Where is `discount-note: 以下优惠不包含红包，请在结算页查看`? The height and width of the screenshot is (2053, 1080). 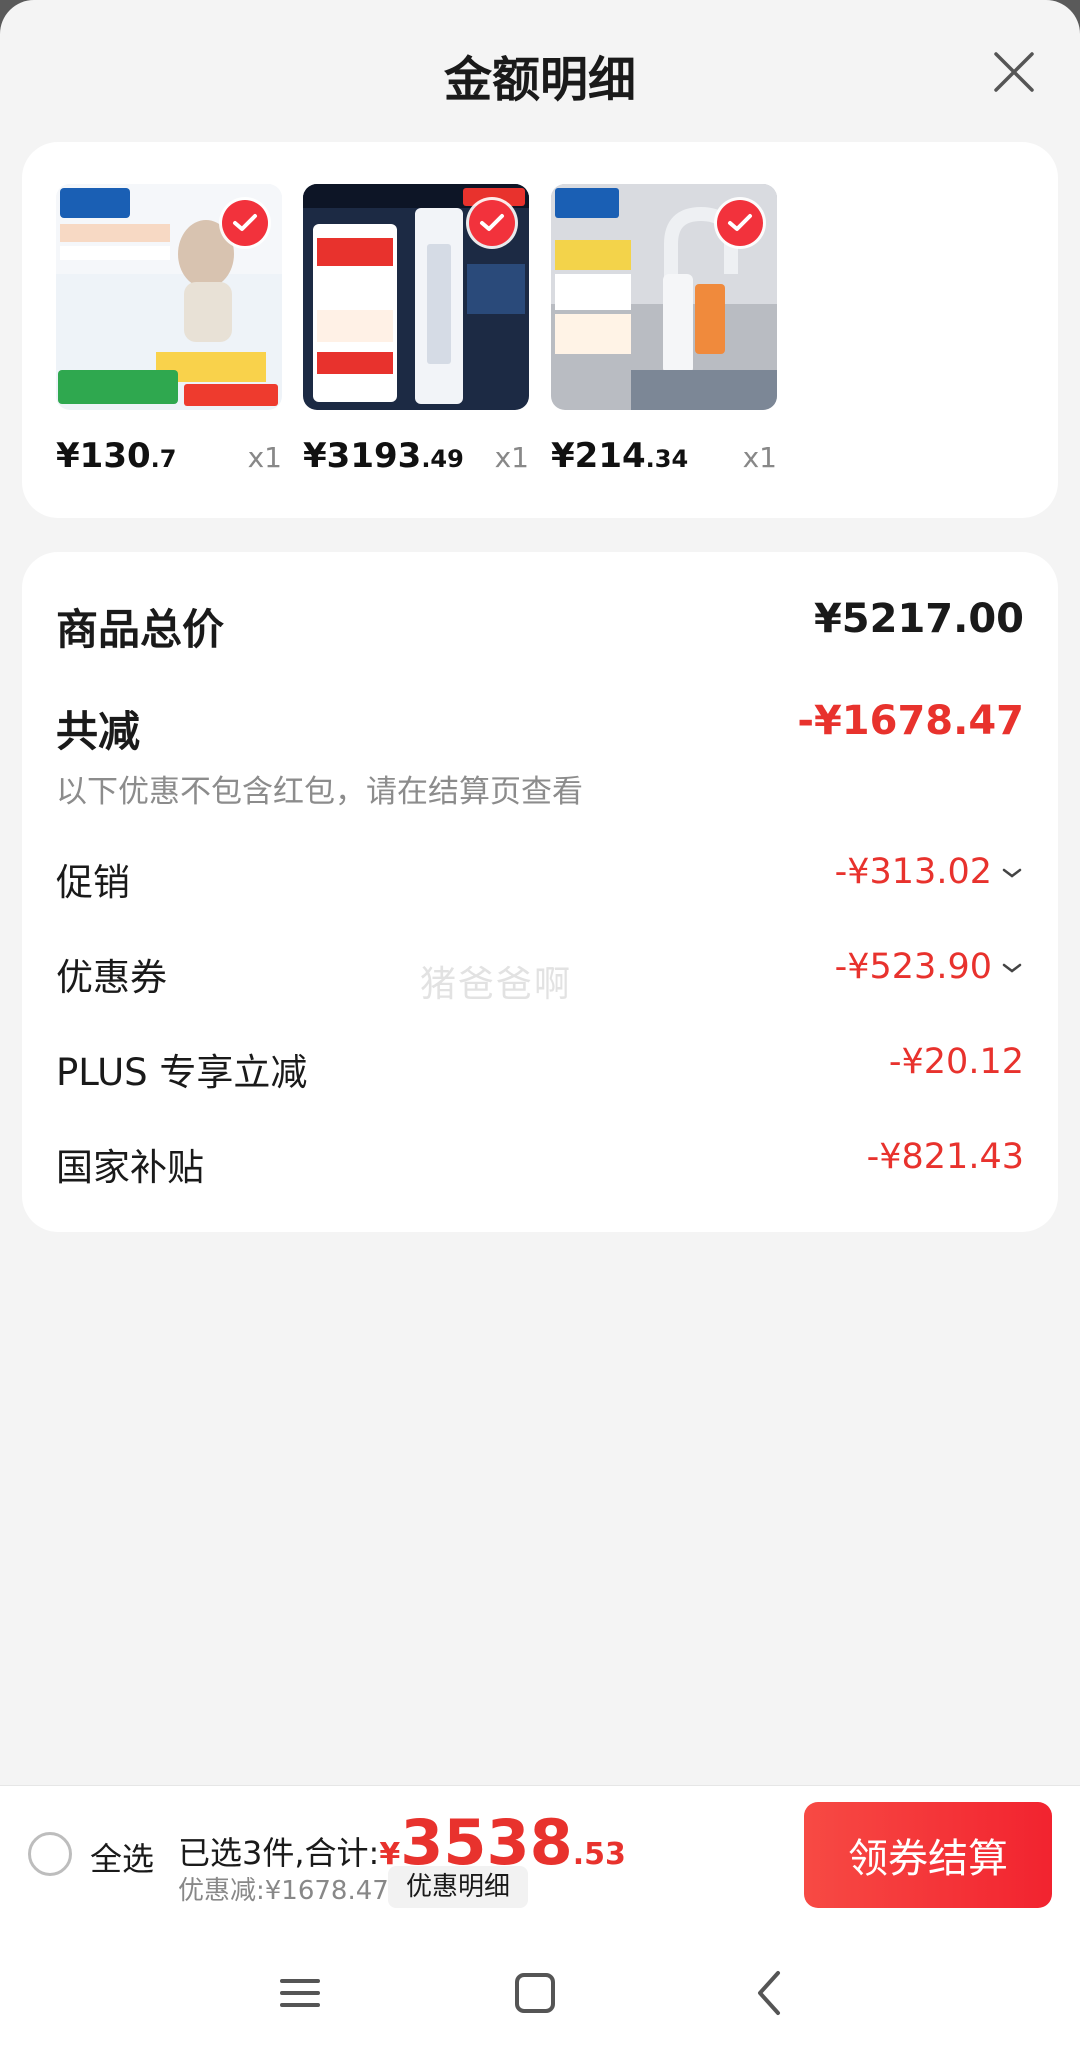 discount-note: 以下优惠不包含红包，请在结算页查看 is located at coordinates (319, 792).